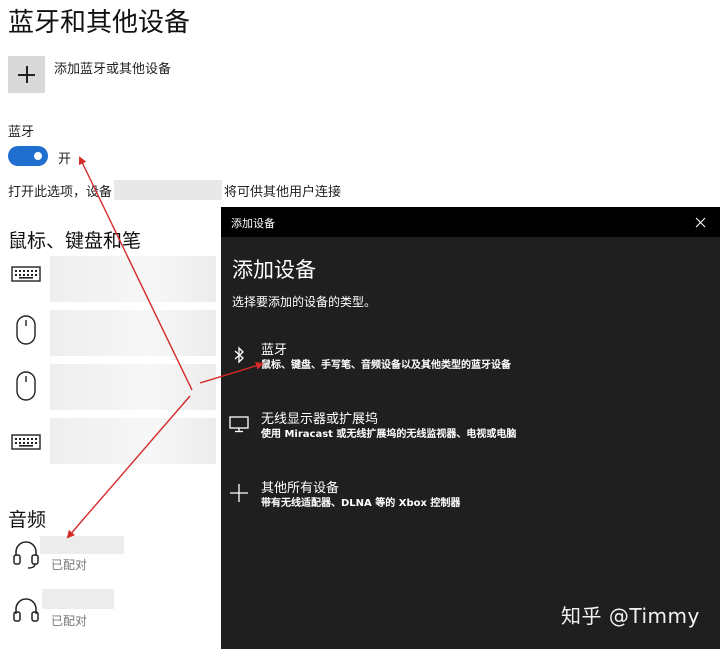 The height and width of the screenshot is (649, 720). What do you see at coordinates (253, 223) in the screenshot?
I see `dialog-window-title: 添加设备` at bounding box center [253, 223].